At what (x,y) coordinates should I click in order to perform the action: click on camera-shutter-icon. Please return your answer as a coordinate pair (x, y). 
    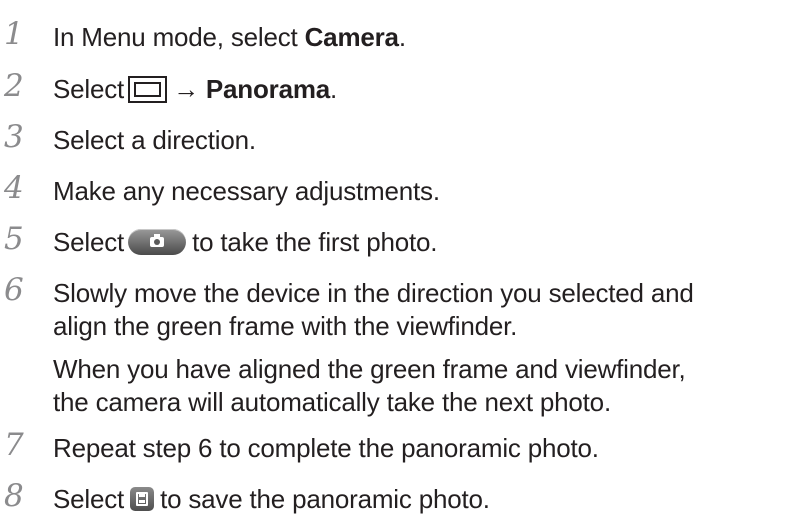
    Looking at the image, I should click on (157, 242).